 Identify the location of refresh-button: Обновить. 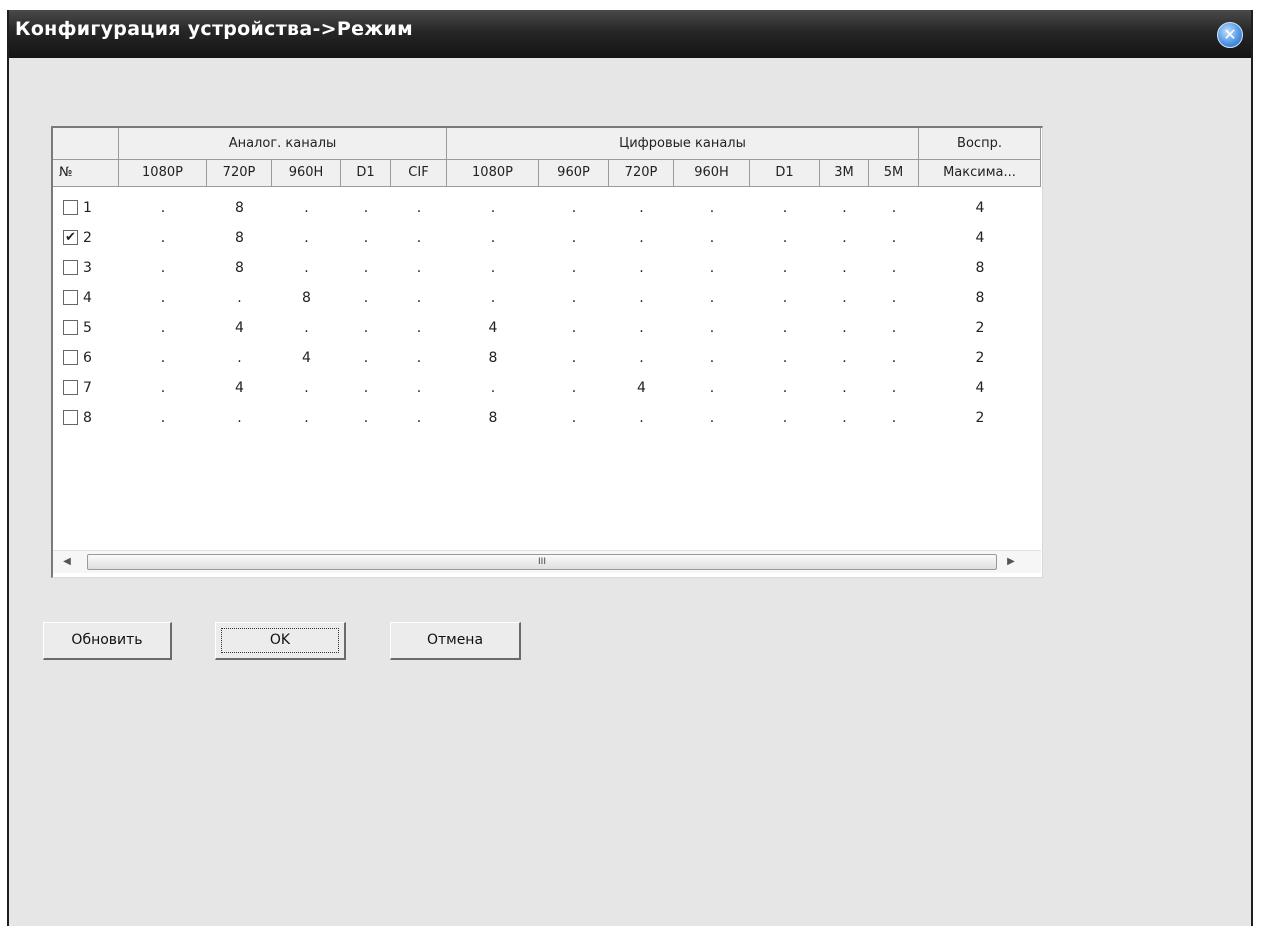
(107, 641).